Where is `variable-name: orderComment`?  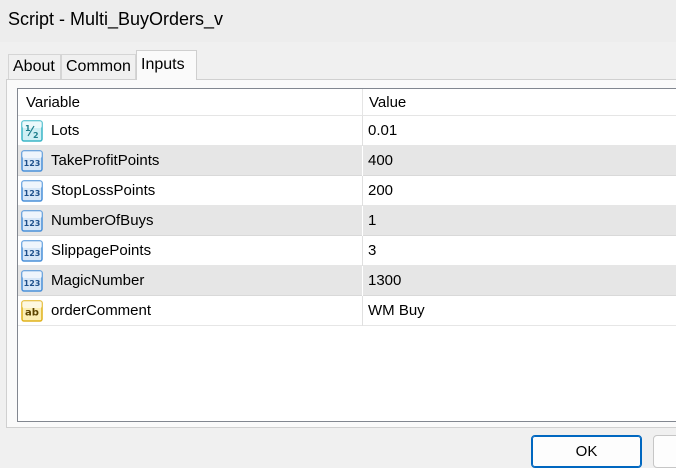
variable-name: orderComment is located at coordinates (101, 310).